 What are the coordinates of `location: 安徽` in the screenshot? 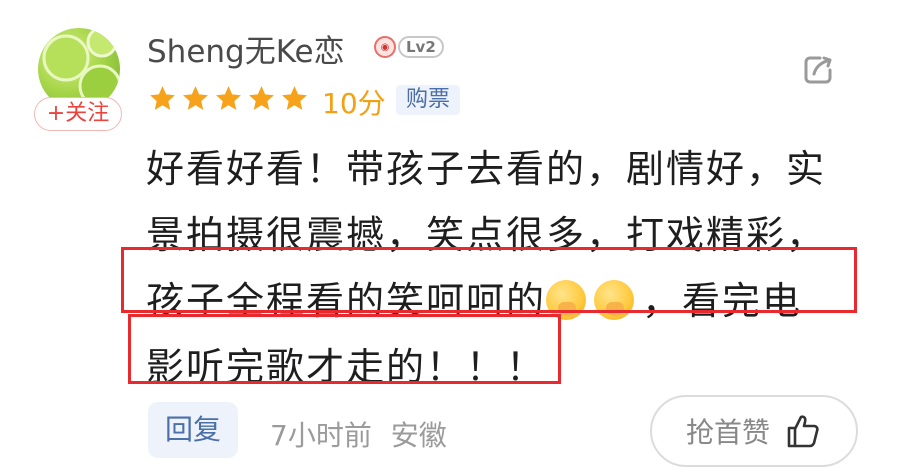 It's located at (418, 435).